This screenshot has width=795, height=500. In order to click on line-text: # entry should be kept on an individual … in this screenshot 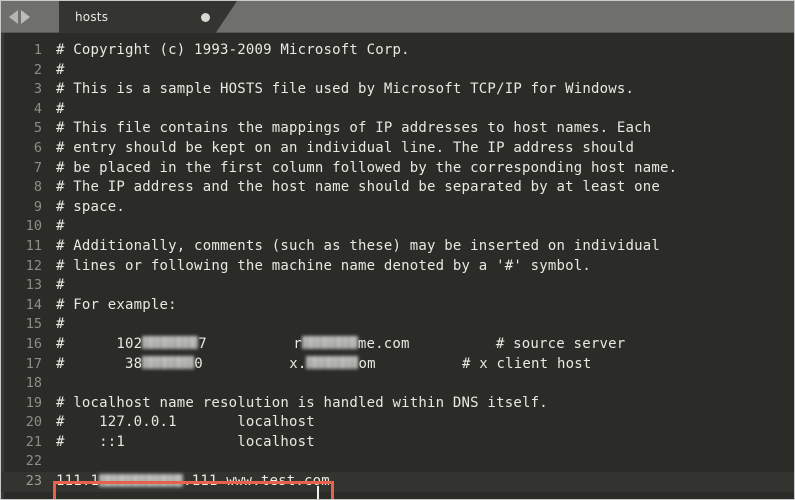, I will do `click(345, 147)`.